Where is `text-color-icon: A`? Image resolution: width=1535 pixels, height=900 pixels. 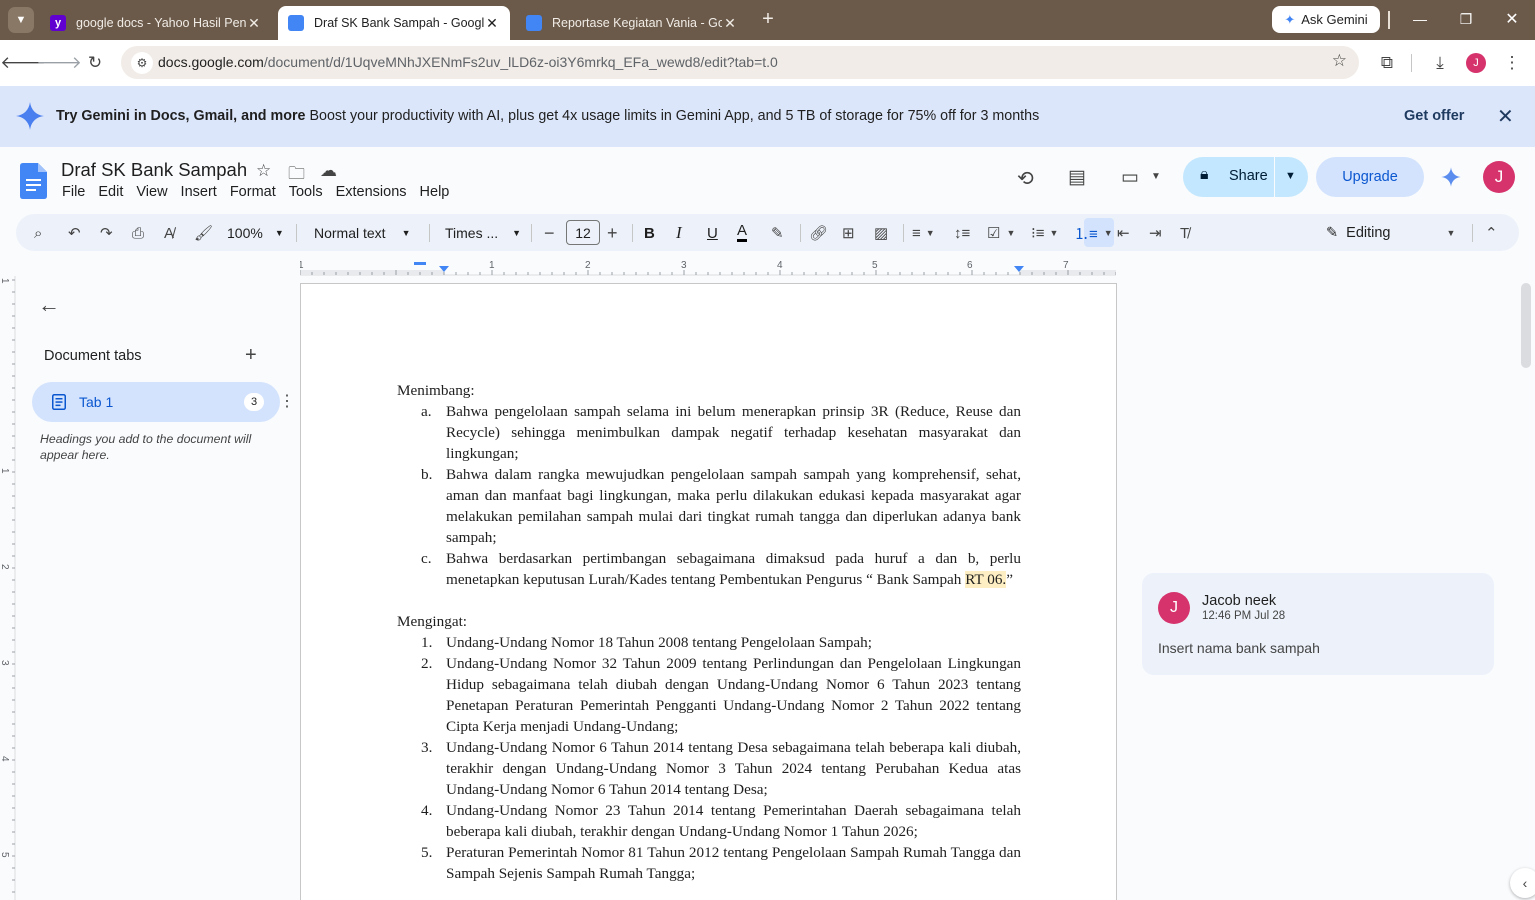 text-color-icon: A is located at coordinates (742, 232).